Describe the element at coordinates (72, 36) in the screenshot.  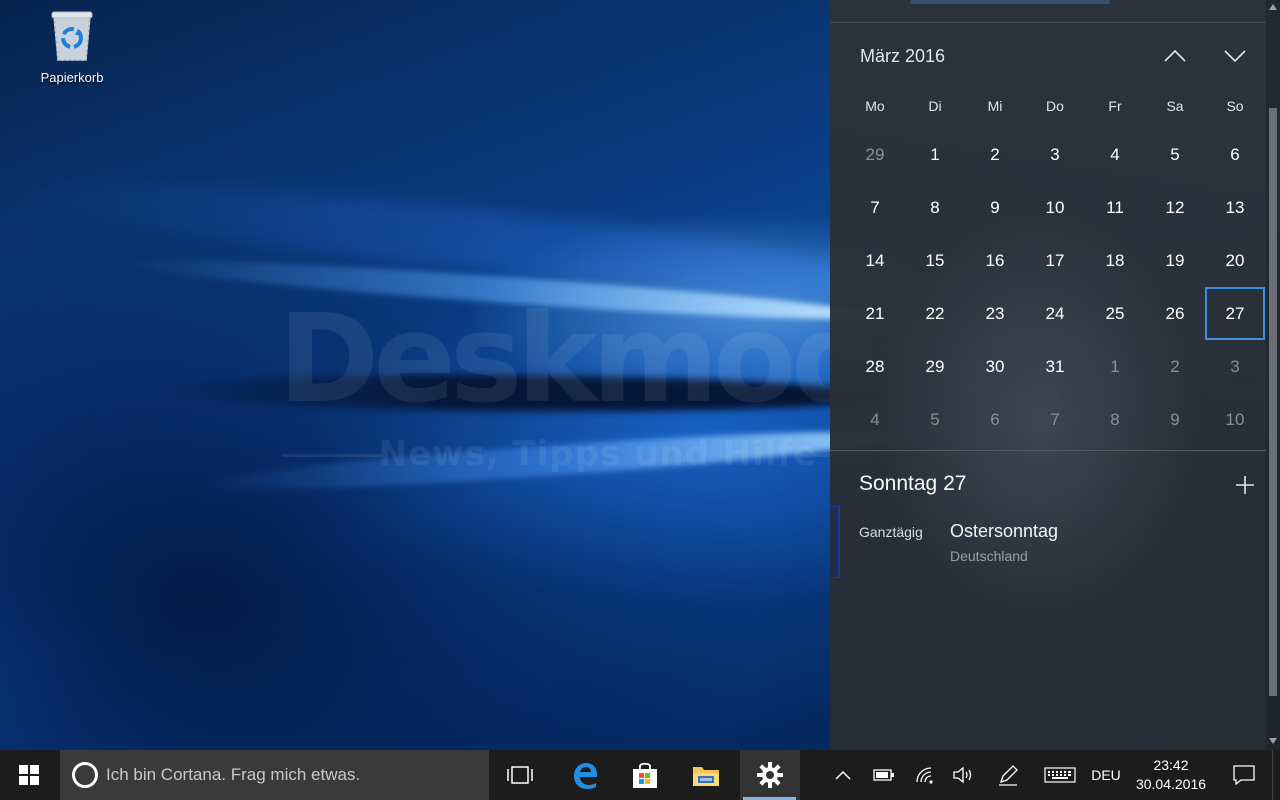
I see `recycle-bin-icon` at that location.